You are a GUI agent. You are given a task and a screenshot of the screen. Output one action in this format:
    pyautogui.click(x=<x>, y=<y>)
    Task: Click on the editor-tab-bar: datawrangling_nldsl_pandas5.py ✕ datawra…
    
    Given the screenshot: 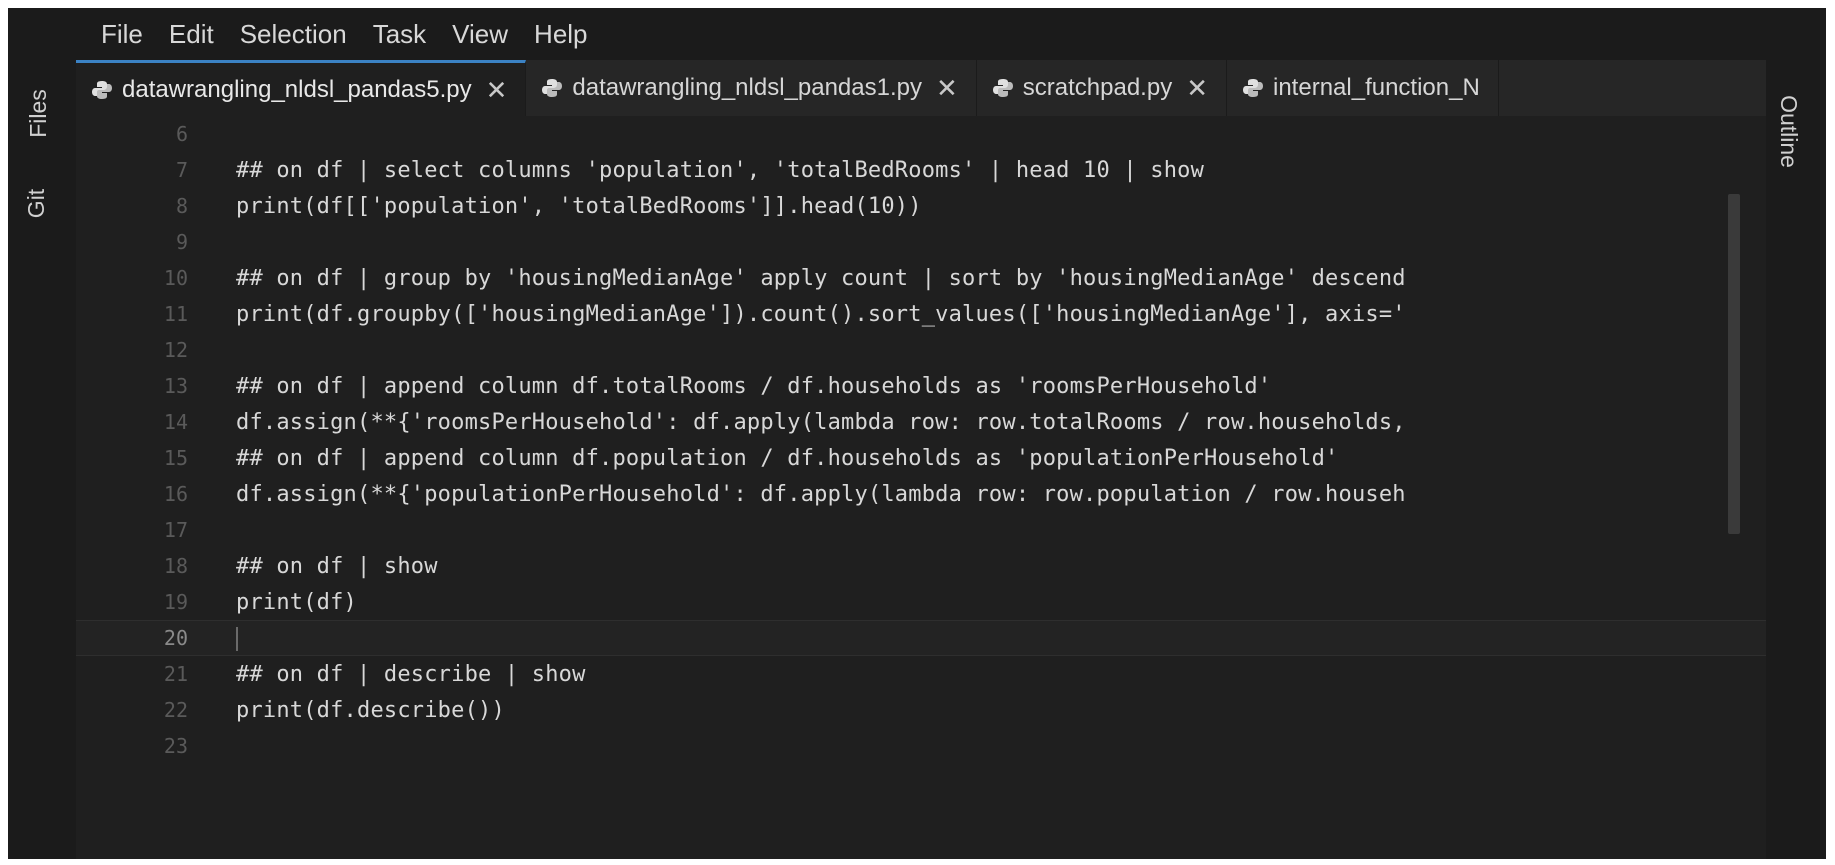 What is the action you would take?
    pyautogui.click(x=921, y=88)
    